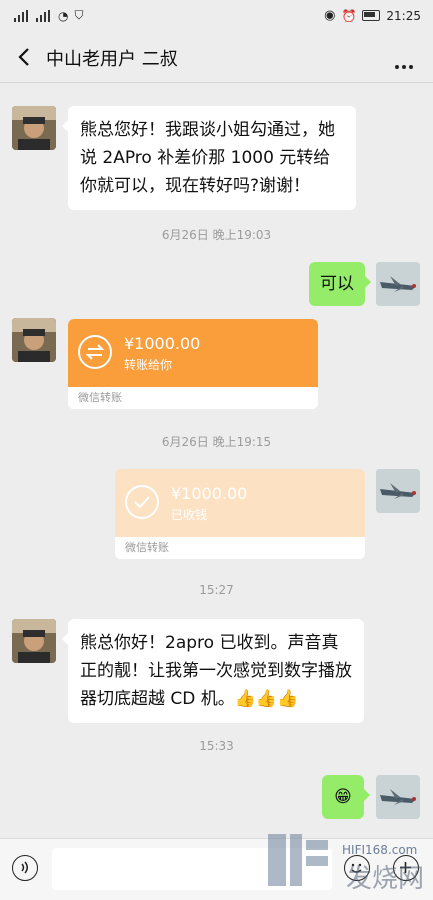 The image size is (433, 900). What do you see at coordinates (343, 797) in the screenshot?
I see `grin-emoji: 😁` at bounding box center [343, 797].